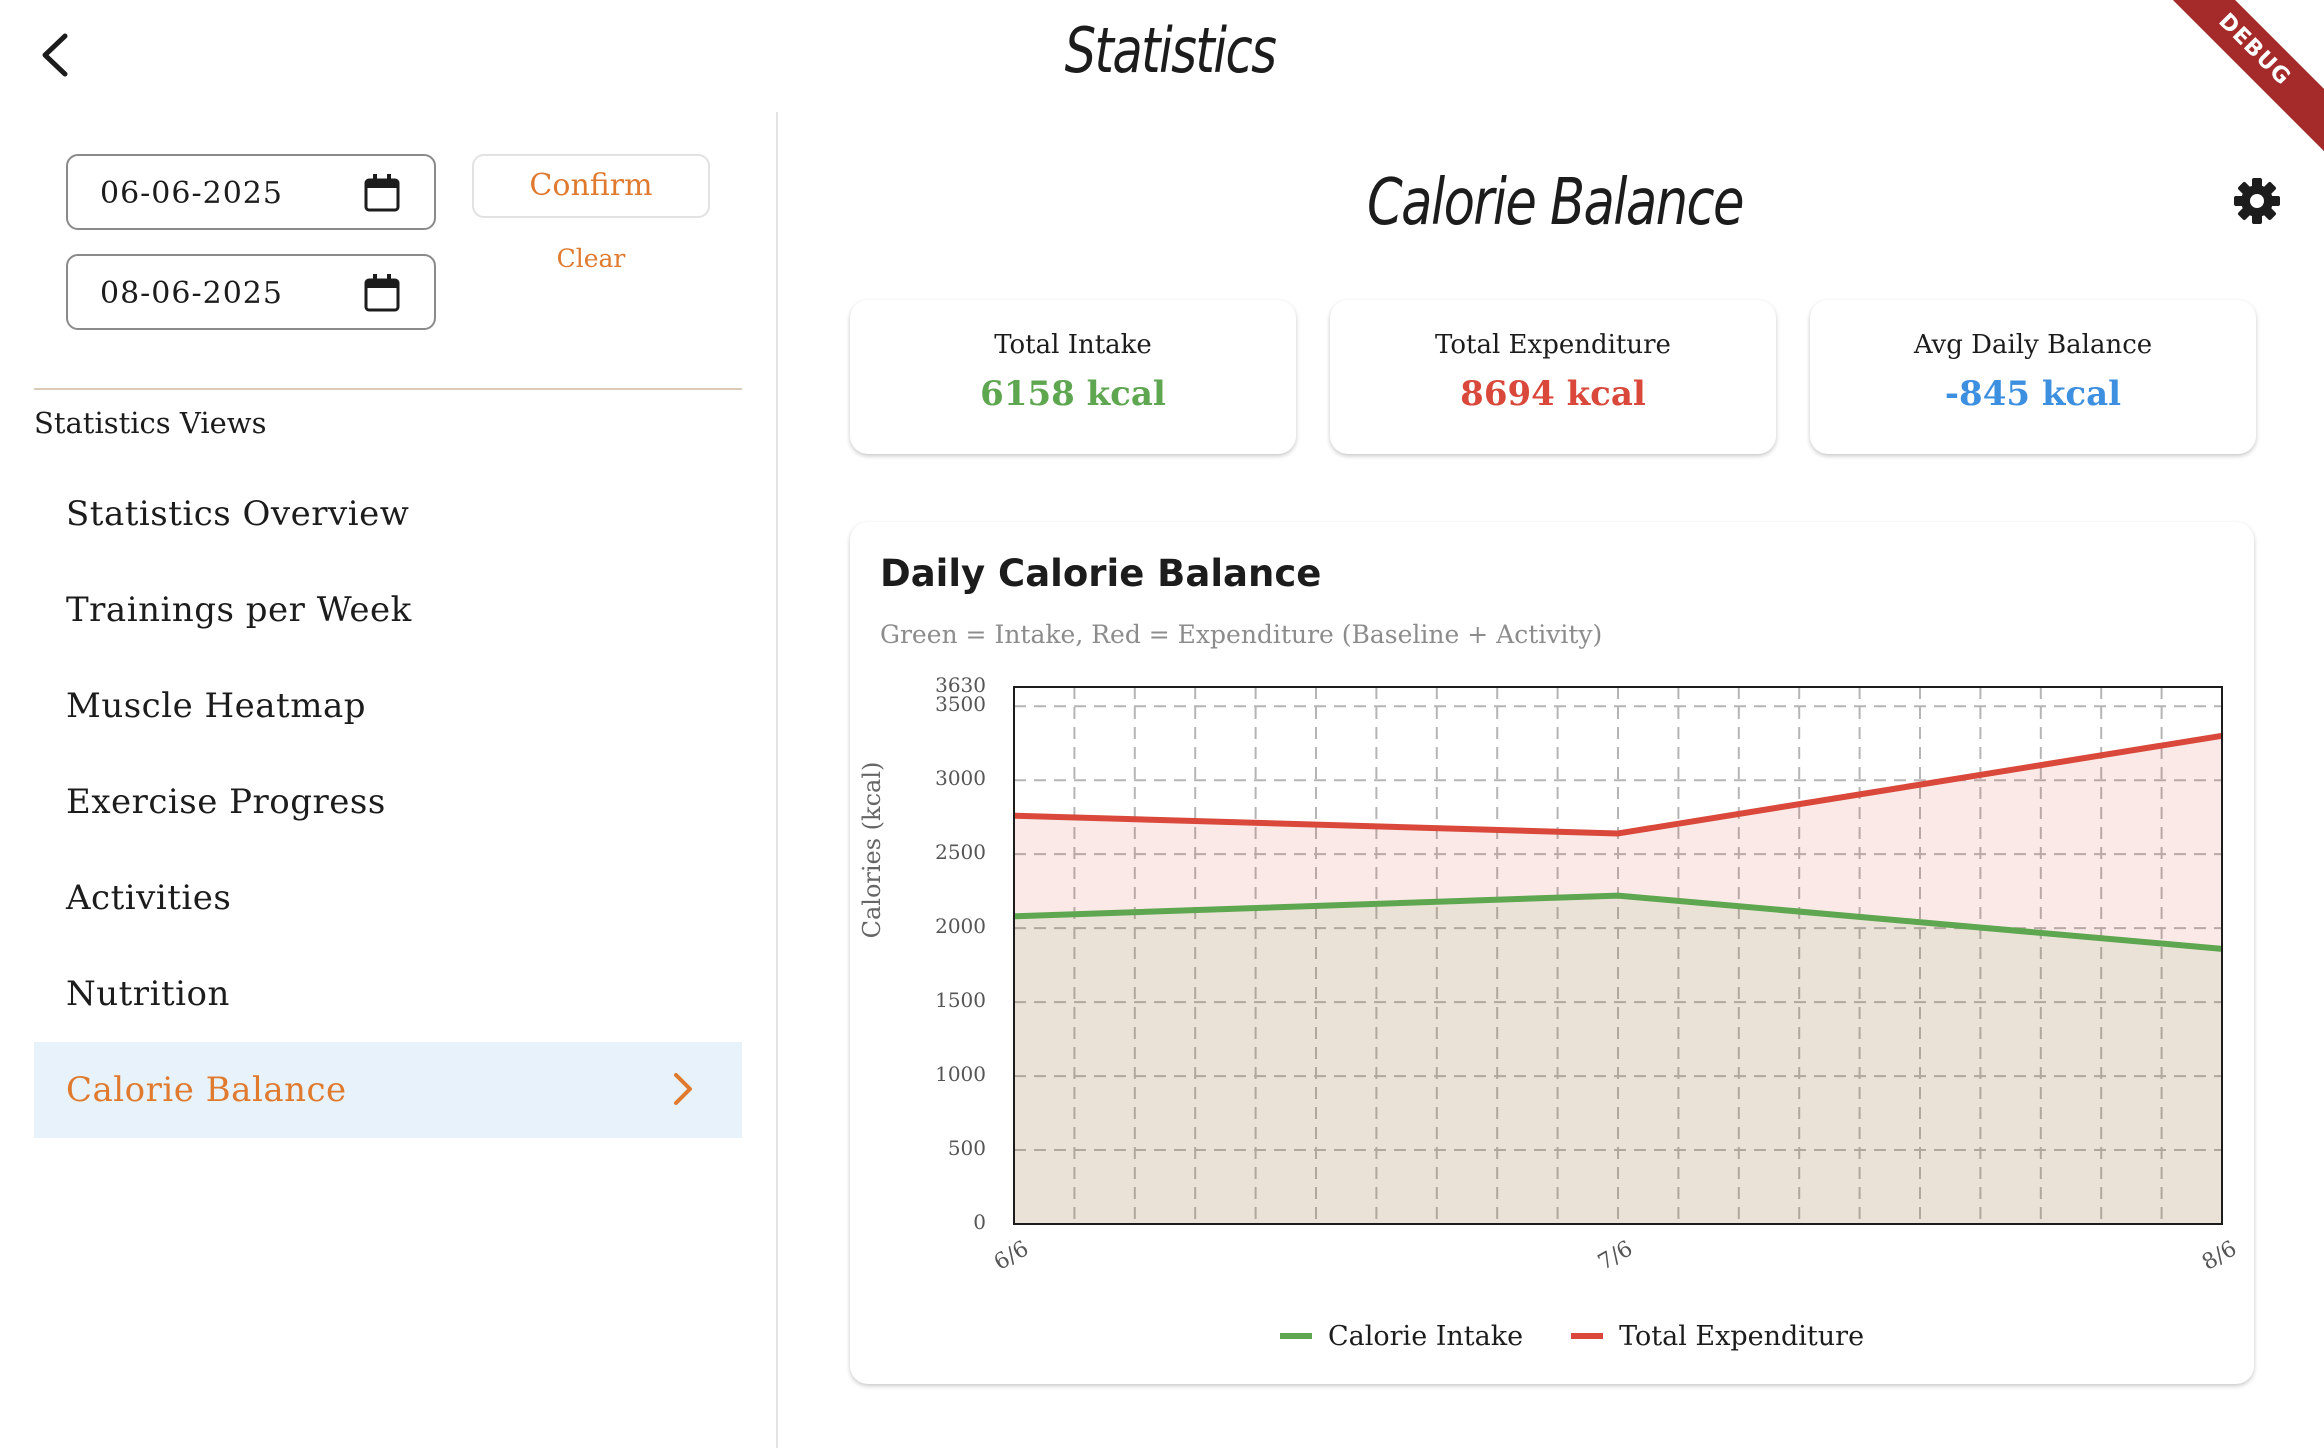 Image resolution: width=2324 pixels, height=1448 pixels. Describe the element at coordinates (1742, 1336) in the screenshot. I see `legend-label: Total Expenditure` at that location.